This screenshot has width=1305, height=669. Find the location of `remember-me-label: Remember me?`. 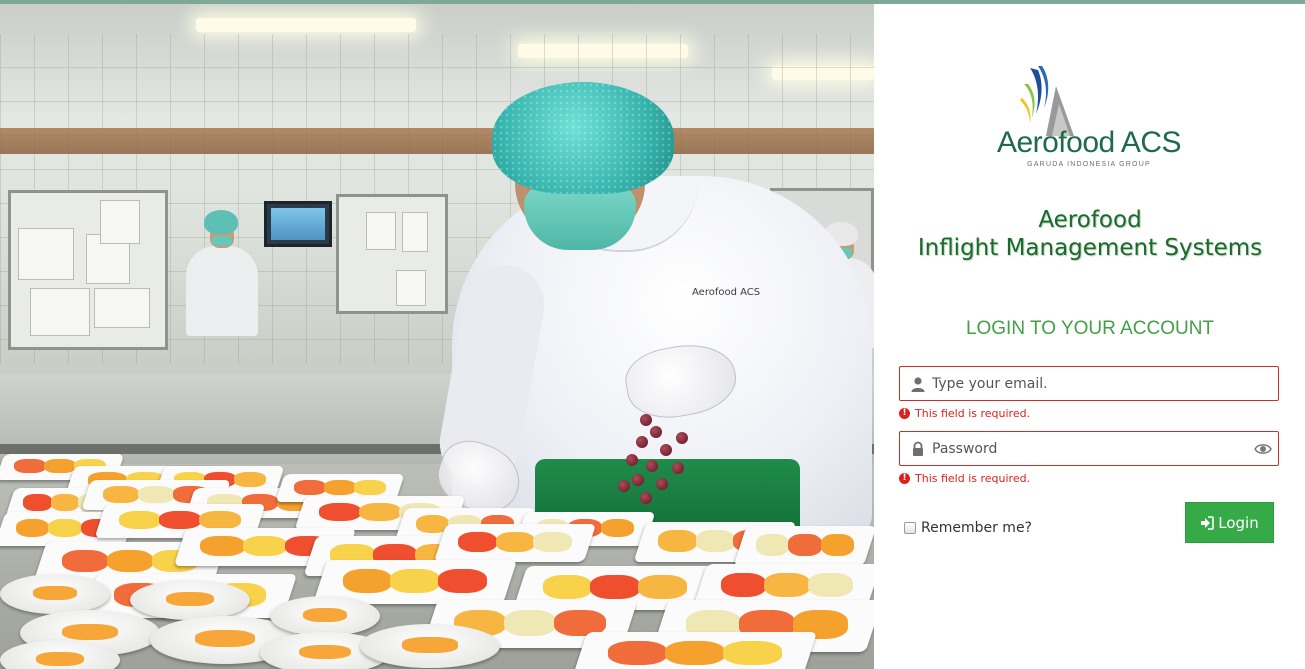

remember-me-label: Remember me? is located at coordinates (976, 528).